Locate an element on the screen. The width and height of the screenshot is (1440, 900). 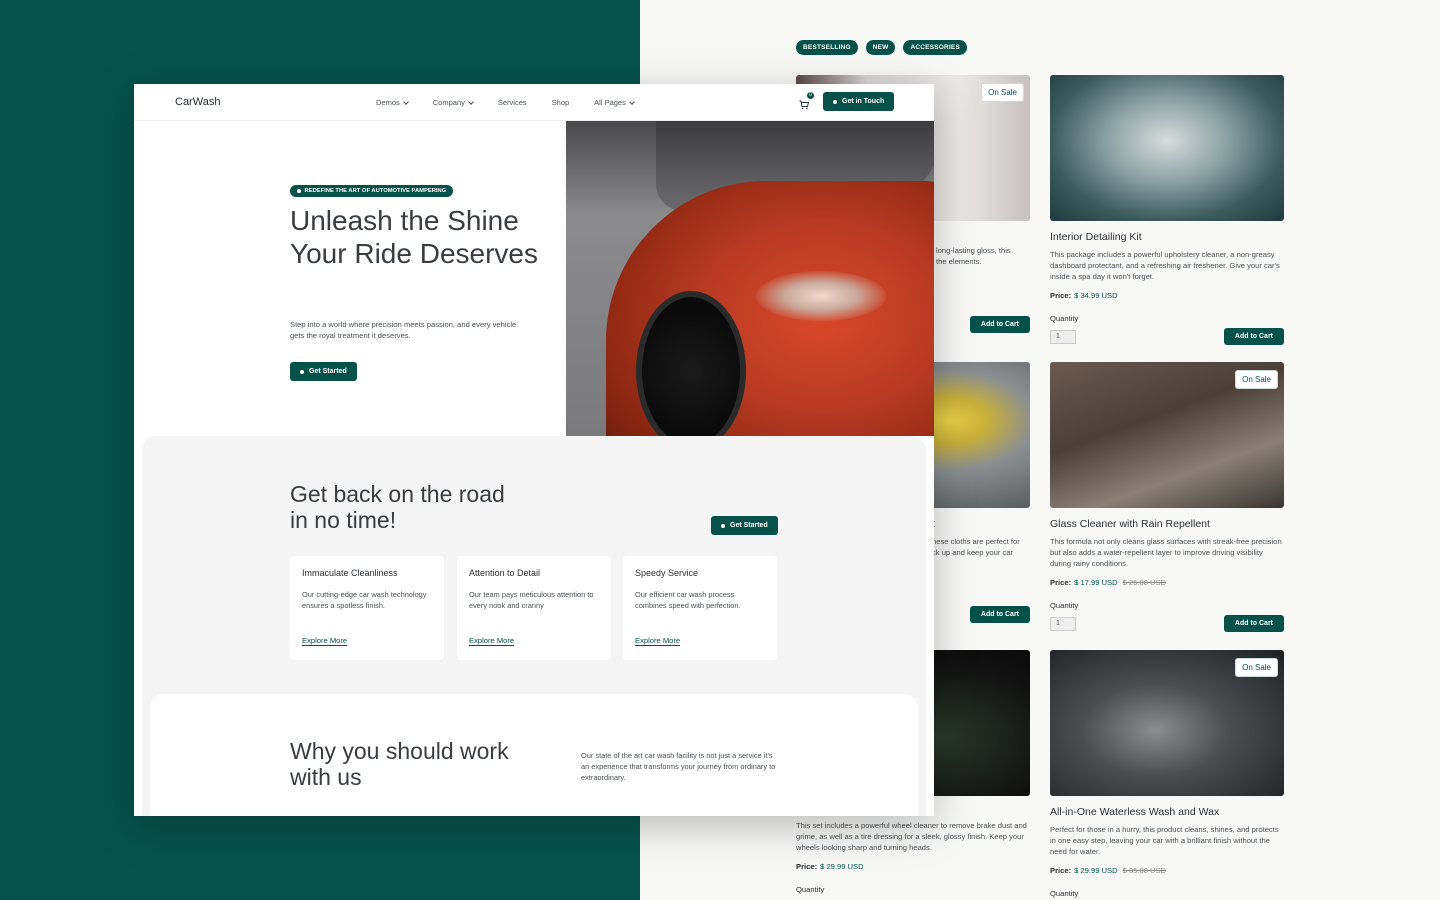
main-menu: Demos Company Services Shop All Pages is located at coordinates (505, 102).